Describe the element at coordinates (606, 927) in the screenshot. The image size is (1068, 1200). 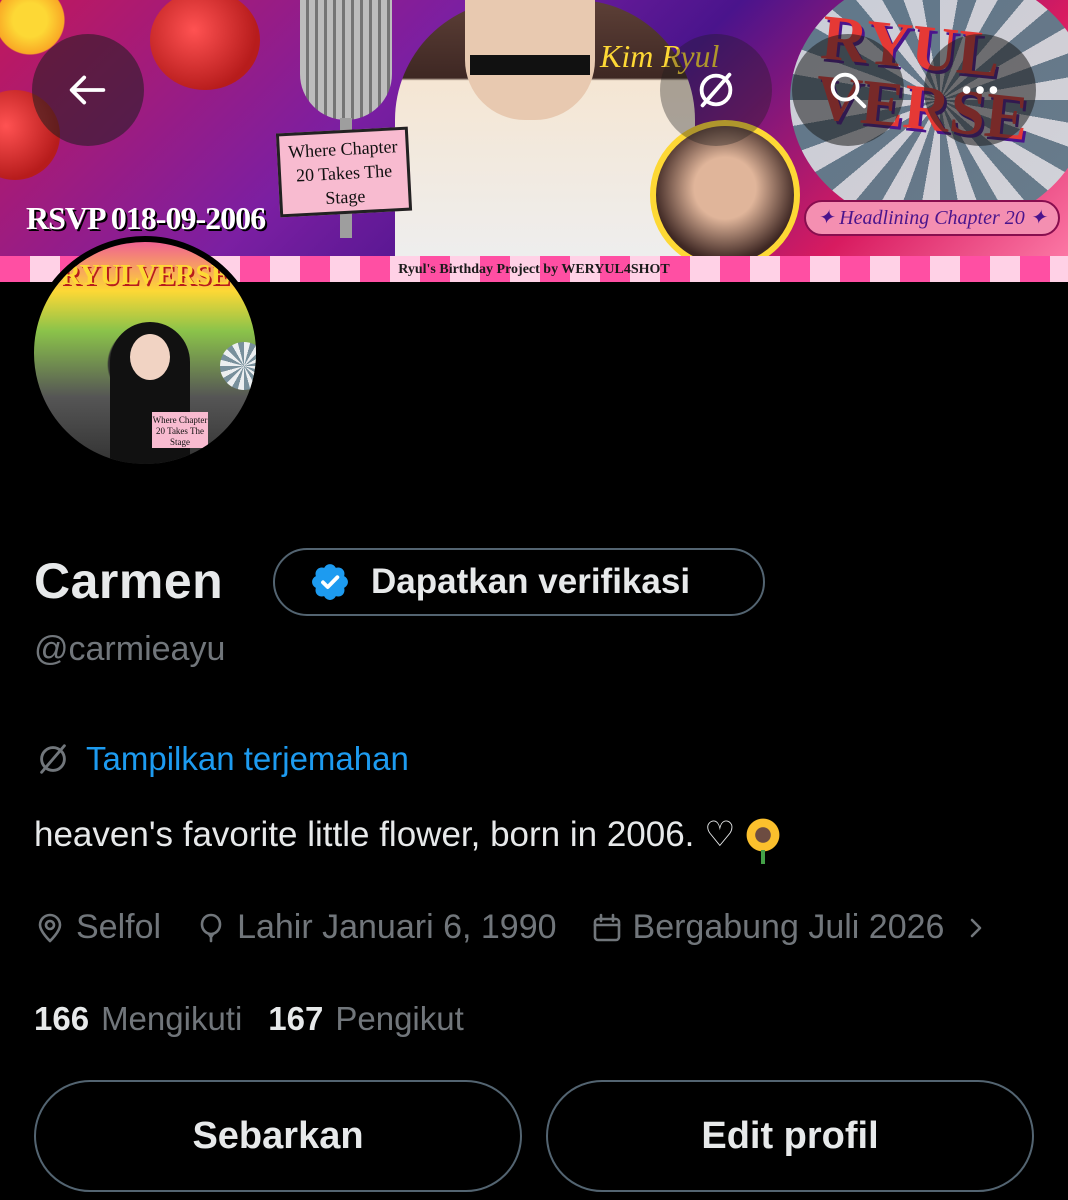
I see `calendar-icon` at that location.